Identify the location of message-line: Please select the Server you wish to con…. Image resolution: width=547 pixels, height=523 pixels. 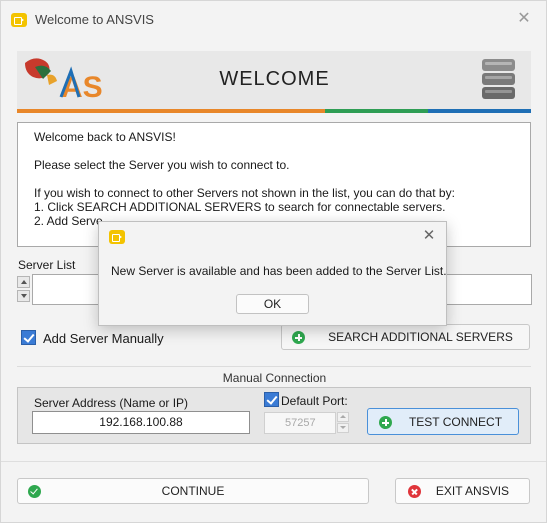
(162, 165).